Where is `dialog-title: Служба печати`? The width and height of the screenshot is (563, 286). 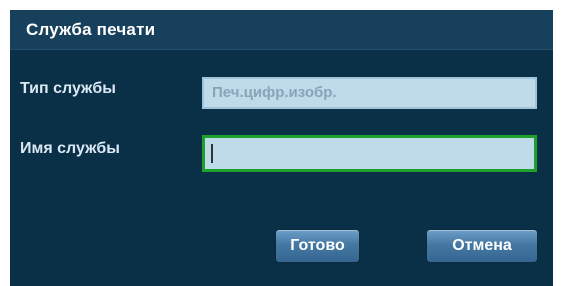 dialog-title: Служба печати is located at coordinates (91, 29).